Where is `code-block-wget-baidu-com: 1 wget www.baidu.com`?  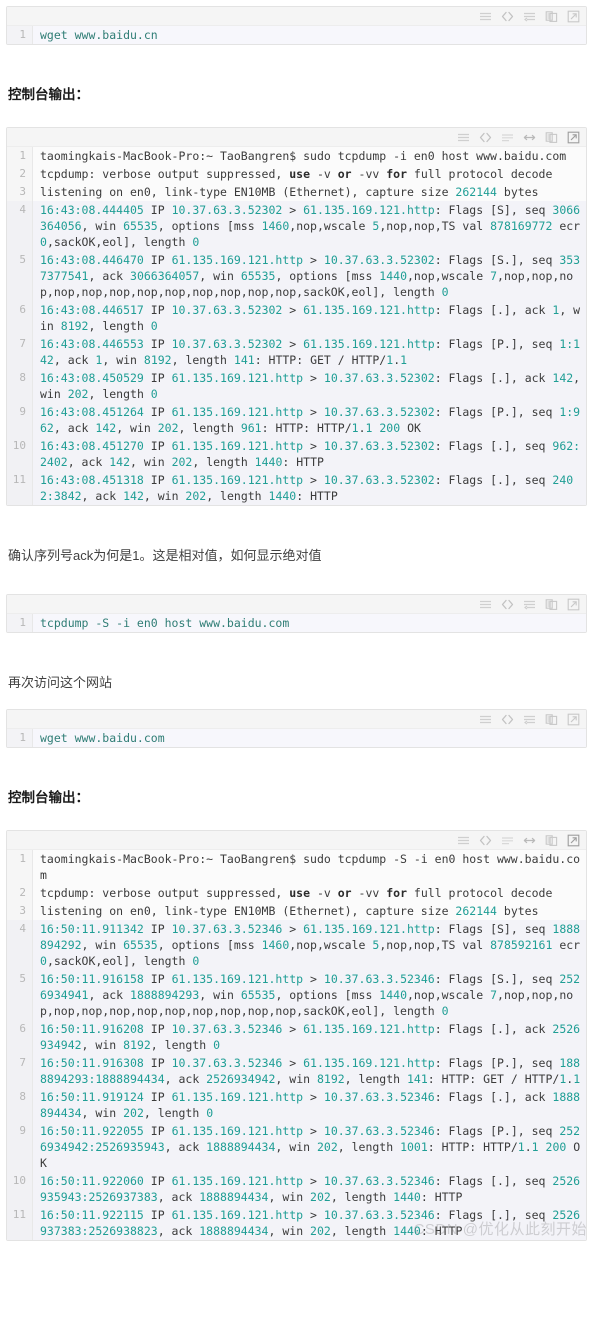 code-block-wget-baidu-com: 1 wget www.baidu.com is located at coordinates (296, 728).